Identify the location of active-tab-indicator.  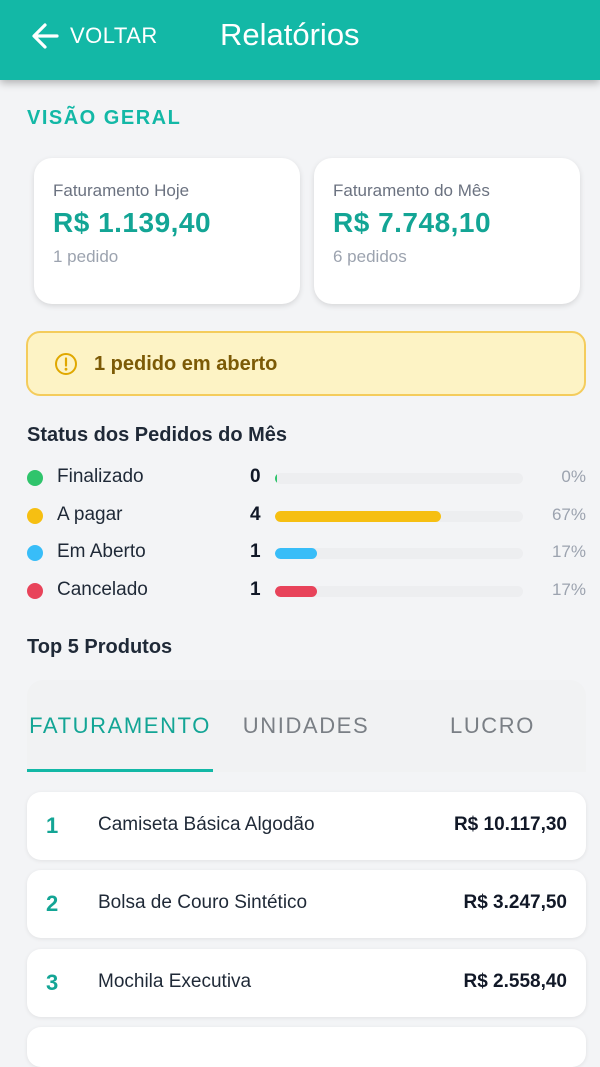
(120, 770).